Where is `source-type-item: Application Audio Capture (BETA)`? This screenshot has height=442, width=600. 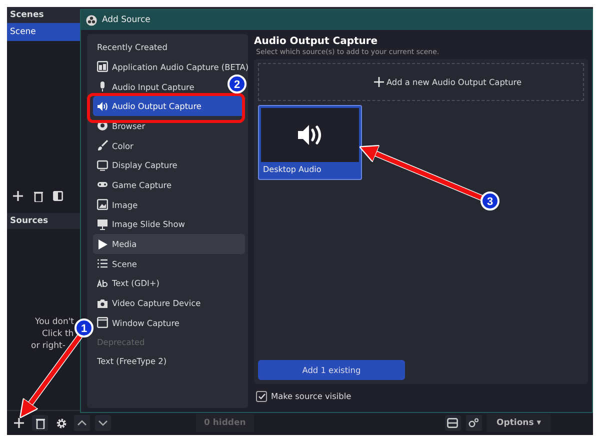
source-type-item: Application Audio Capture (BETA) is located at coordinates (173, 67).